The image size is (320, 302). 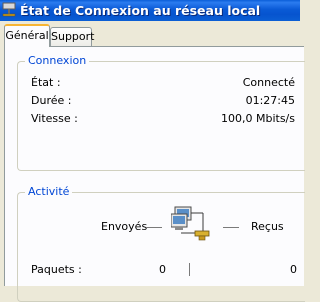 I want to click on received-line, so click(x=231, y=227).